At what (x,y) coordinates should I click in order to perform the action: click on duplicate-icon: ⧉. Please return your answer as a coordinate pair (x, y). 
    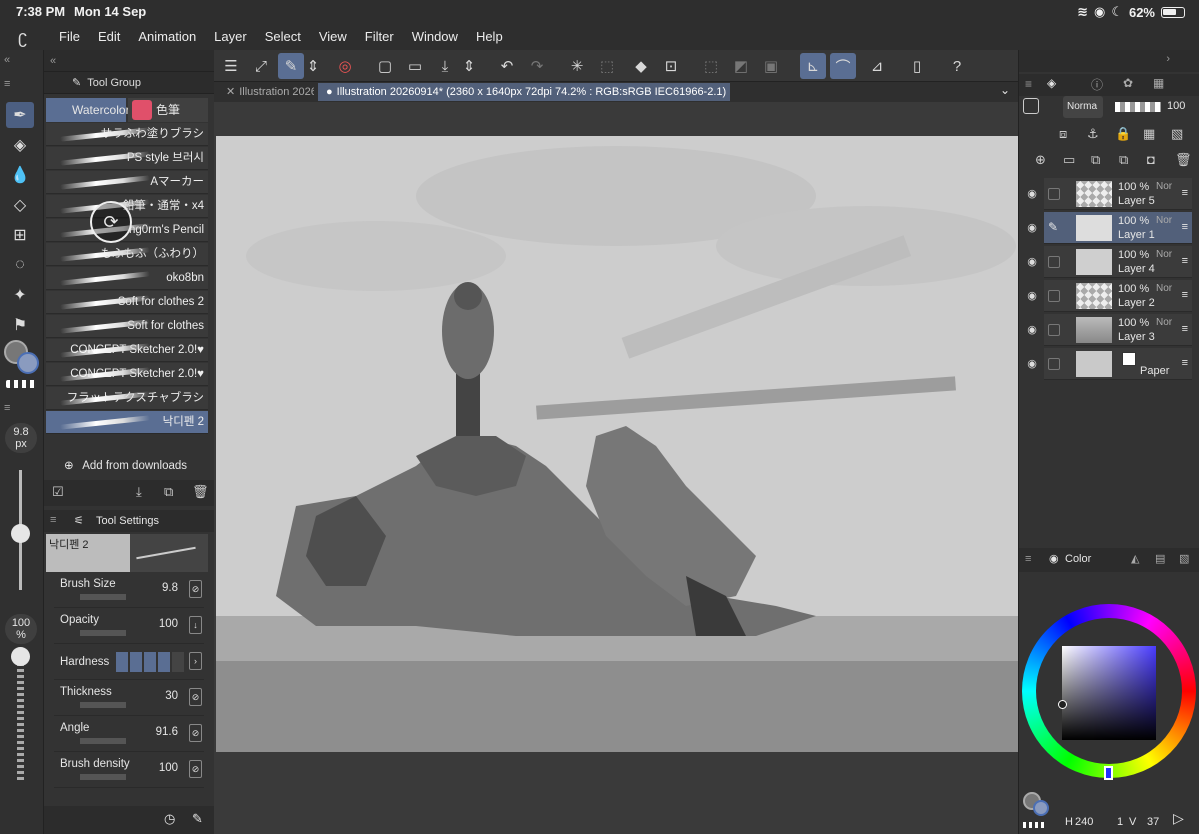
    Looking at the image, I should click on (168, 492).